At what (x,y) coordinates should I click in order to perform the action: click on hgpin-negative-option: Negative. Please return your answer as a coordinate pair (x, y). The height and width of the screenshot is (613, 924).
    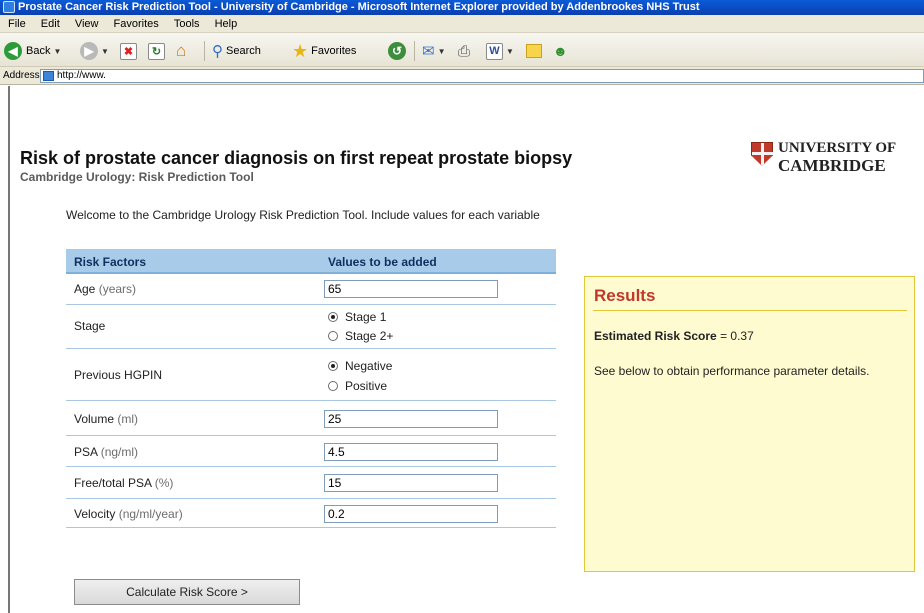
    Looking at the image, I should click on (360, 366).